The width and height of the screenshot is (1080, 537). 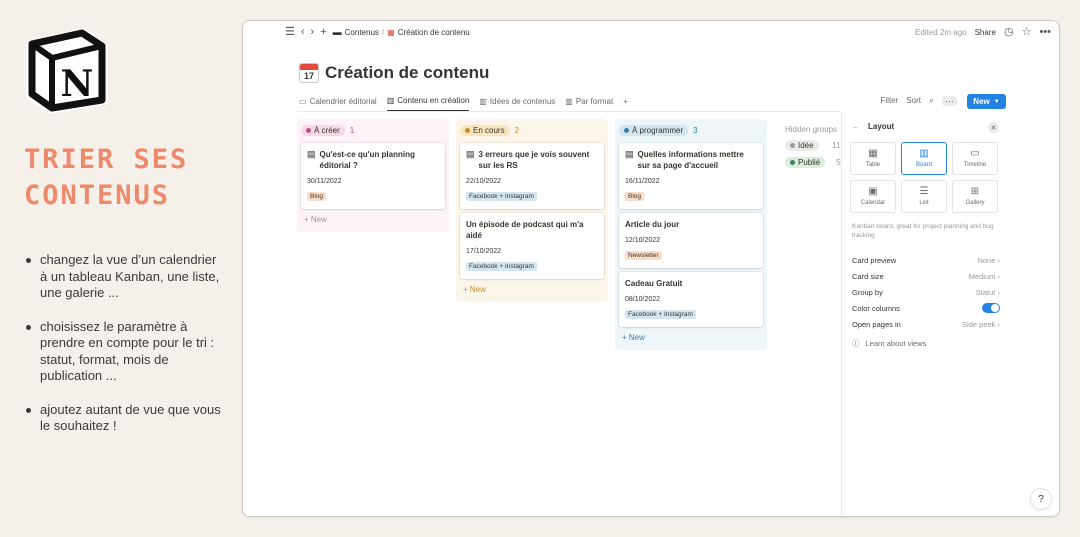 What do you see at coordinates (323, 32) in the screenshot?
I see `add-icon: +` at bounding box center [323, 32].